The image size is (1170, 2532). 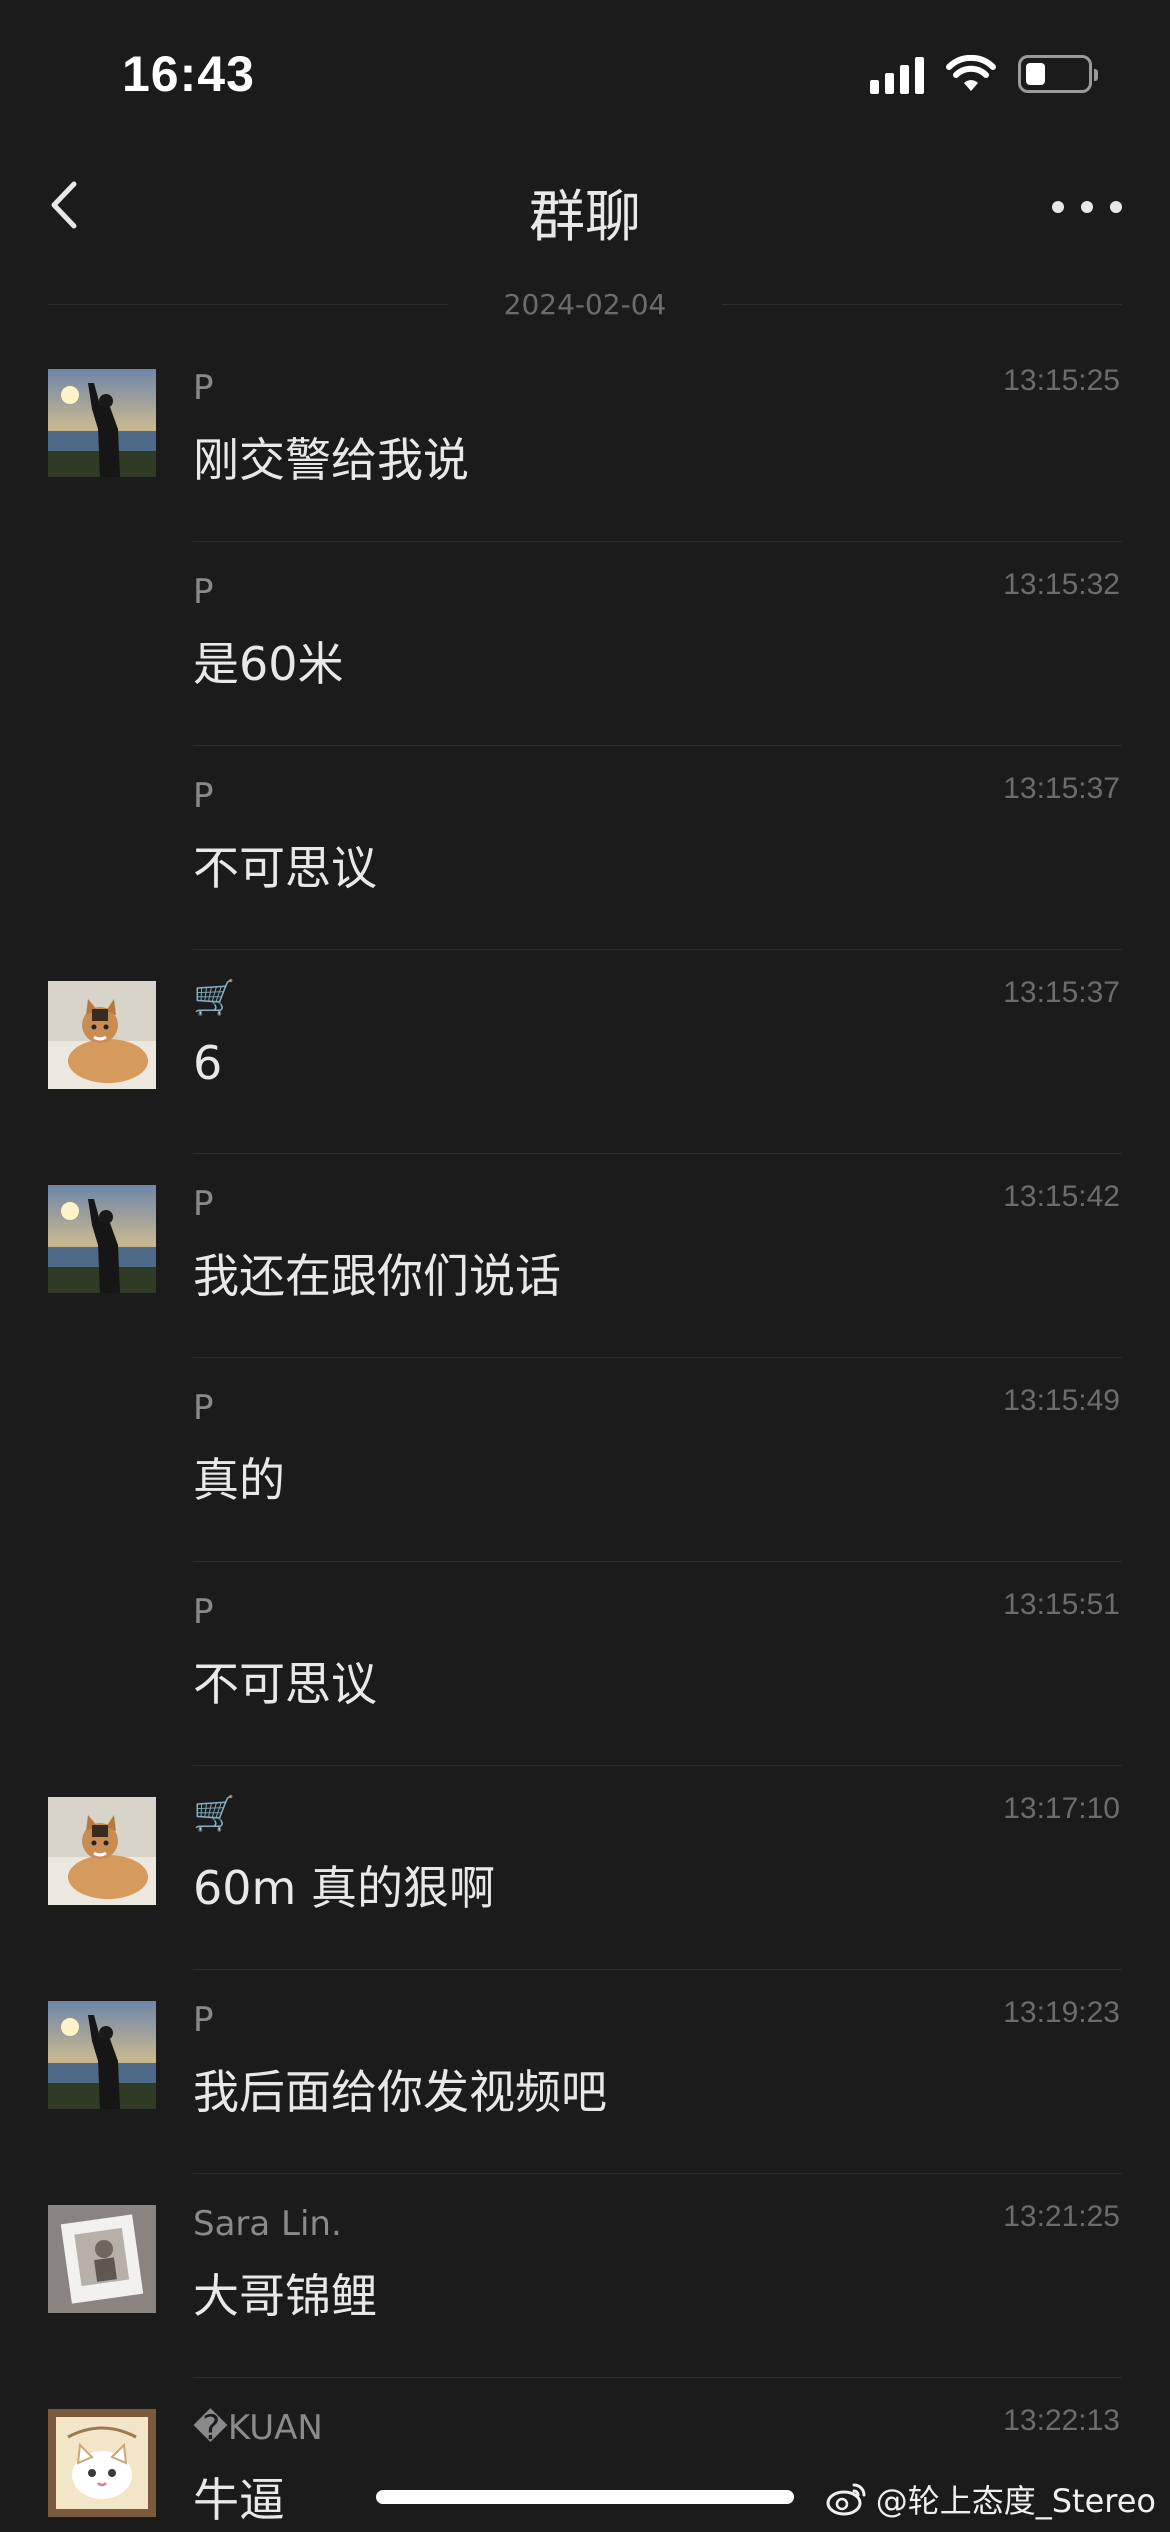 What do you see at coordinates (1061, 2216) in the screenshot?
I see `message-time: 13:21:25` at bounding box center [1061, 2216].